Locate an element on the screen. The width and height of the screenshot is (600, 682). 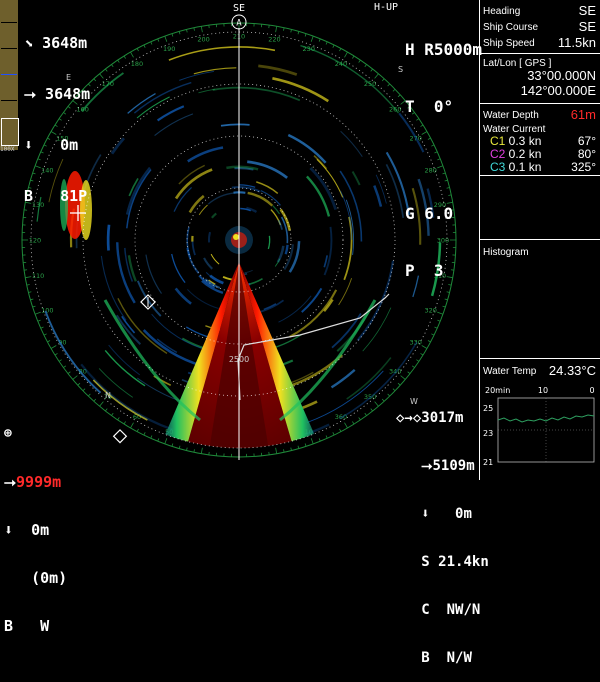
temp-graph-xlabel-min: 20min is located at coordinates (497, 390).